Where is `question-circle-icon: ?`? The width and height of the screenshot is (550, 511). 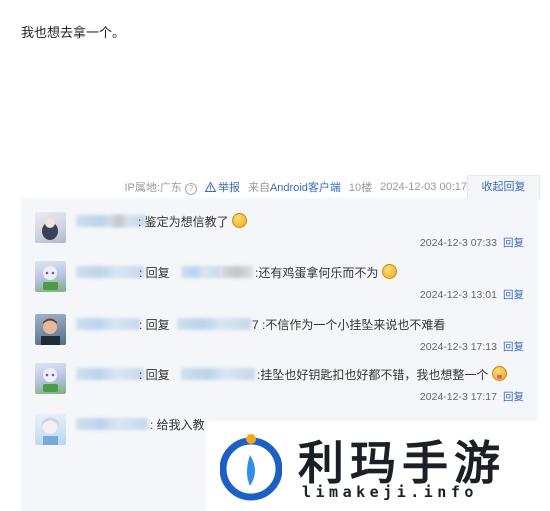 question-circle-icon: ? is located at coordinates (190, 189).